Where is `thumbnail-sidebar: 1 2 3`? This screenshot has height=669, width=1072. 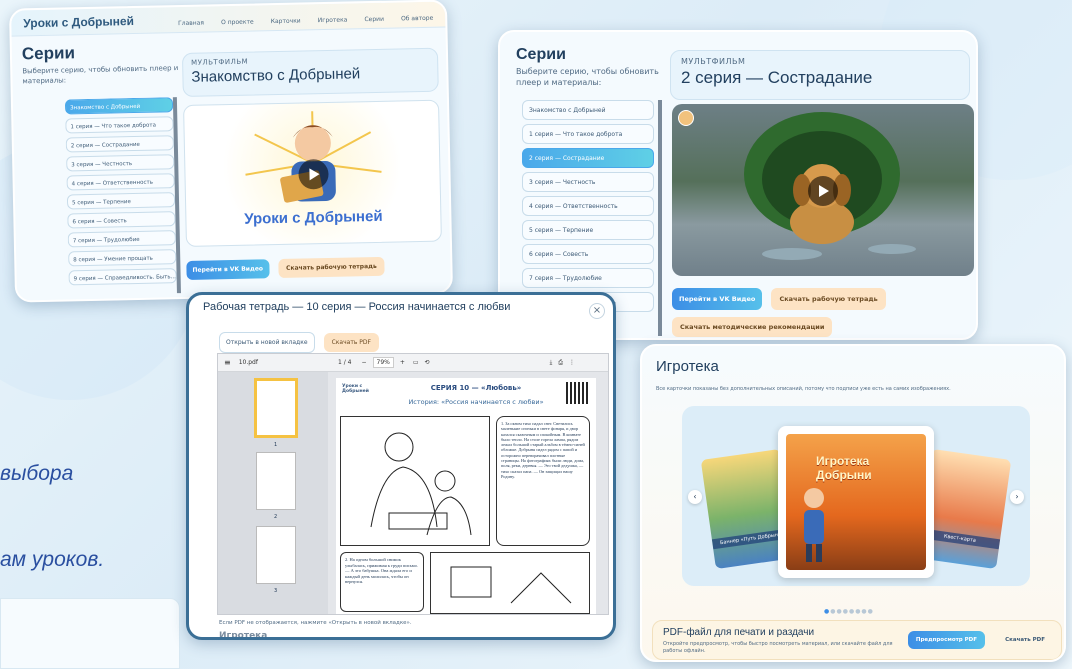 thumbnail-sidebar: 1 2 3 is located at coordinates (273, 493).